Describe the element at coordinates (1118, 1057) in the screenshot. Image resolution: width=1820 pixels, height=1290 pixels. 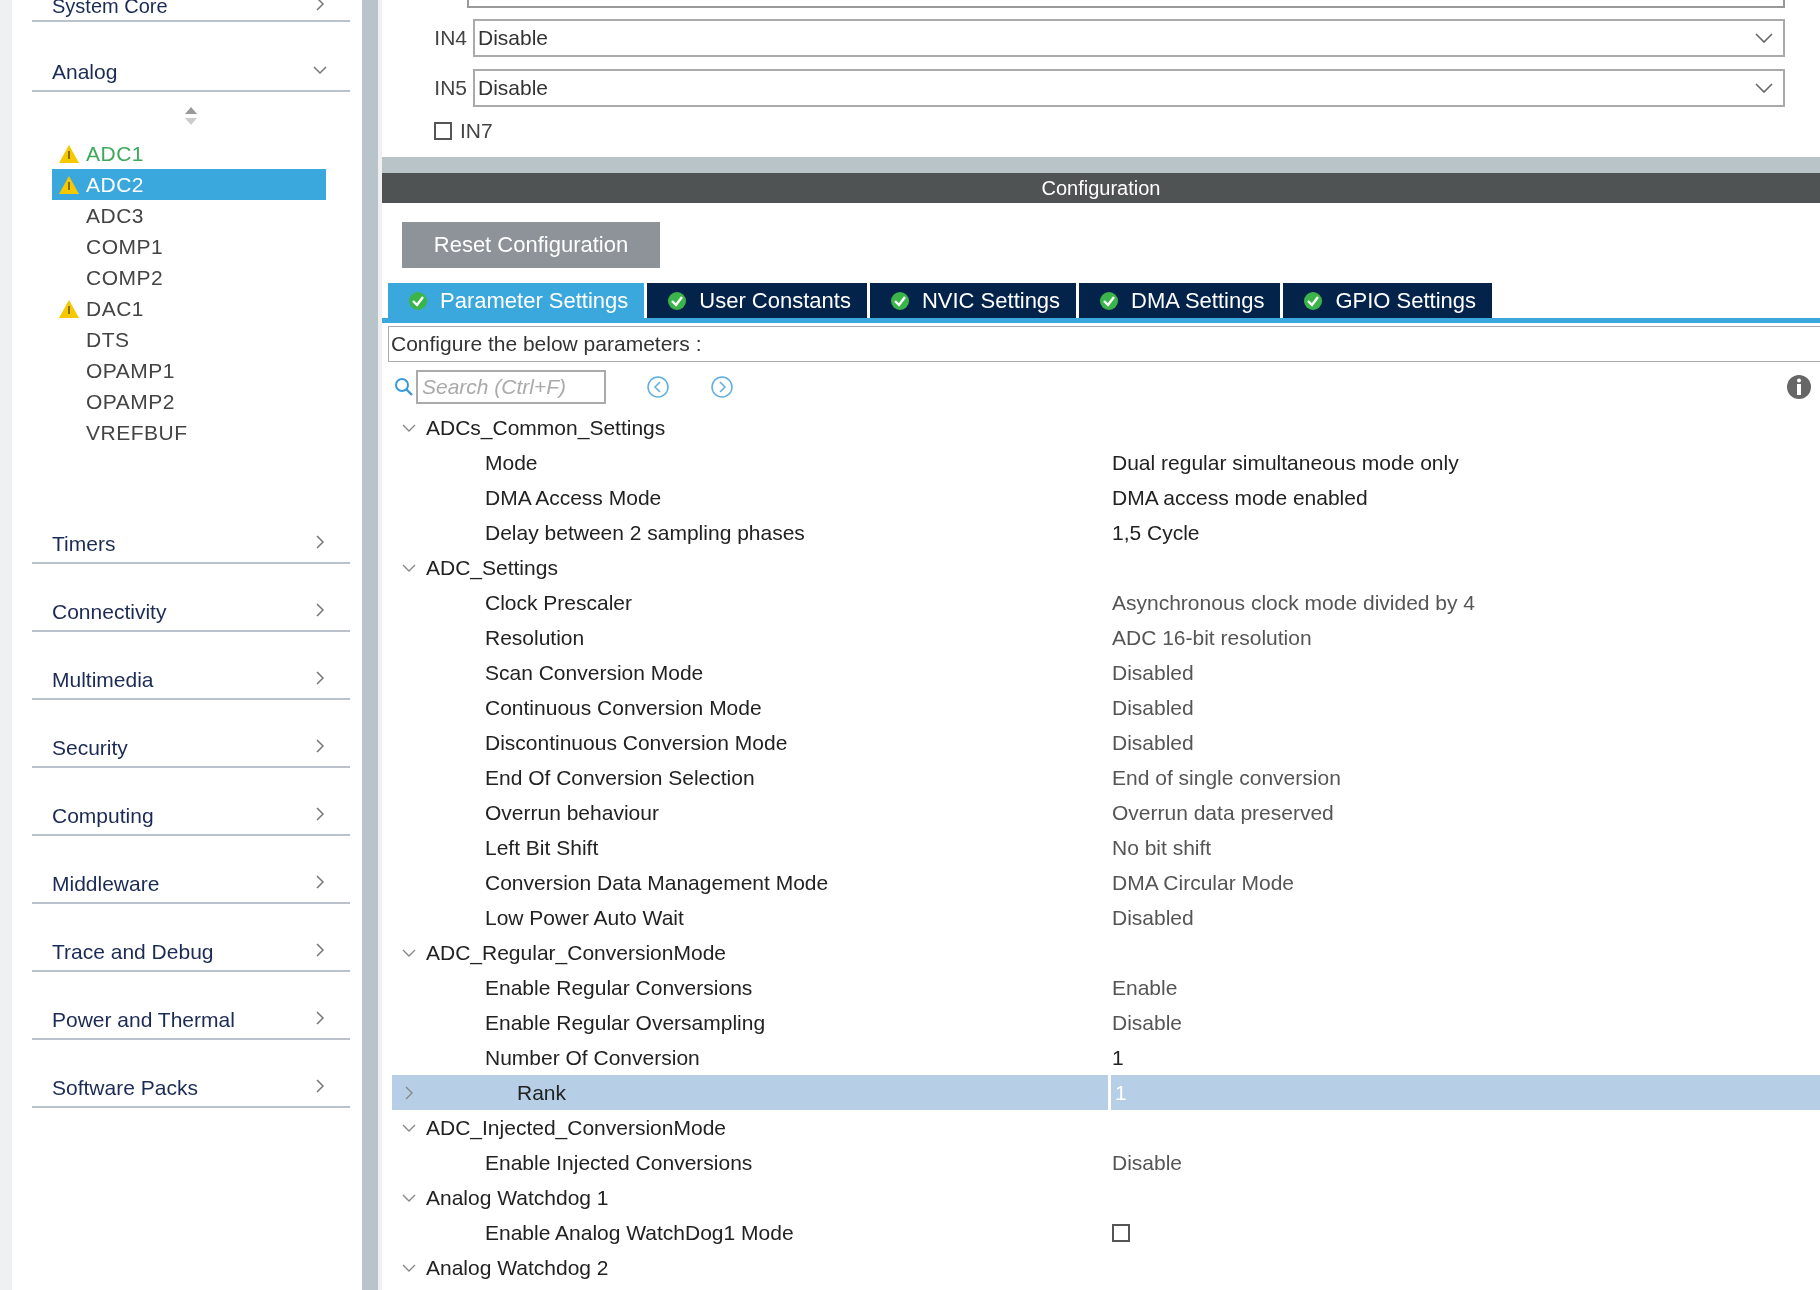
I see `parameter-value: 1` at that location.